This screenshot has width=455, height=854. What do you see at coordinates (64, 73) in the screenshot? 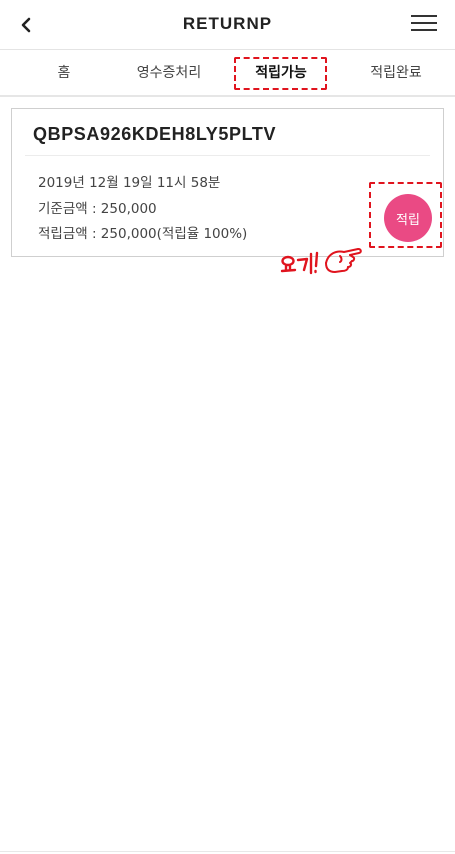
I see `tab-home: 홈` at bounding box center [64, 73].